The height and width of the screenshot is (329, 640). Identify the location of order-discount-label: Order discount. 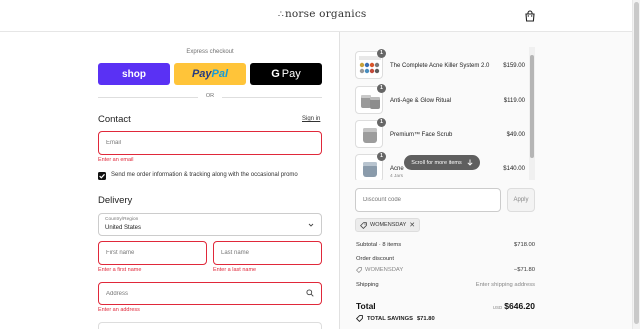
(375, 259).